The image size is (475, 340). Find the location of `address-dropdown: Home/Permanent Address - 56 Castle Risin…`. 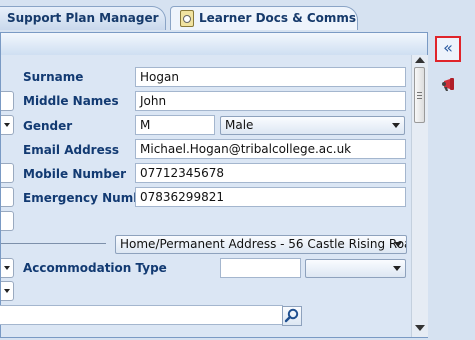

address-dropdown: Home/Permanent Address - 56 Castle Risin… is located at coordinates (261, 244).